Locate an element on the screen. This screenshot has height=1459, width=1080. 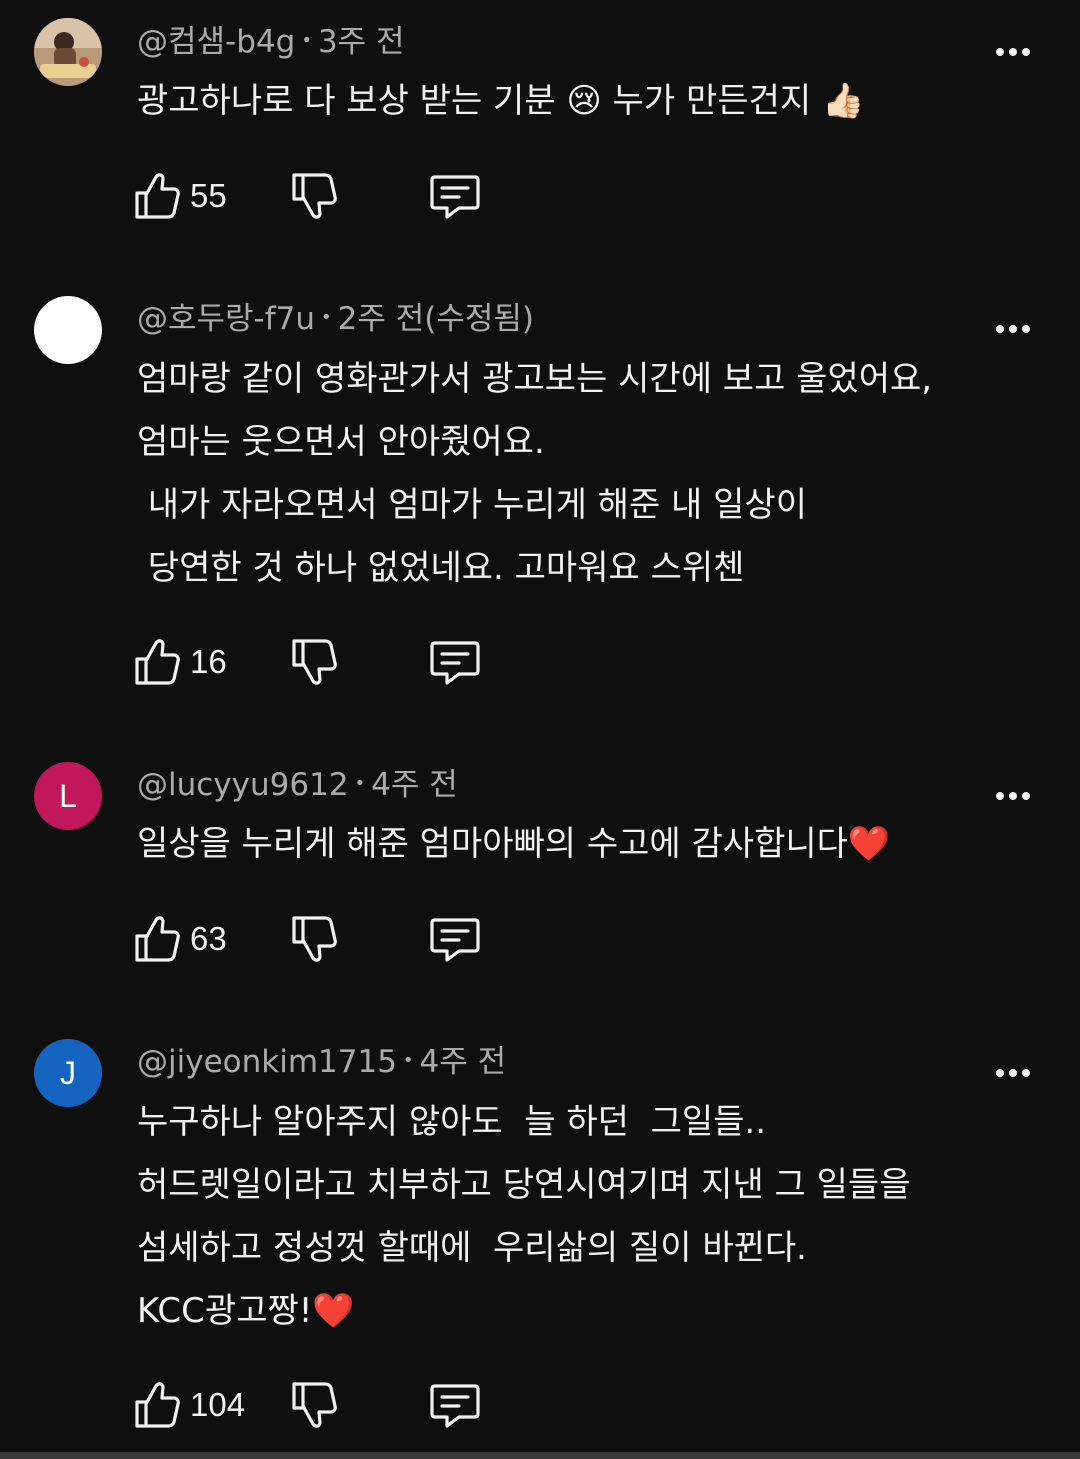
like-button: 16 is located at coordinates (180, 662).